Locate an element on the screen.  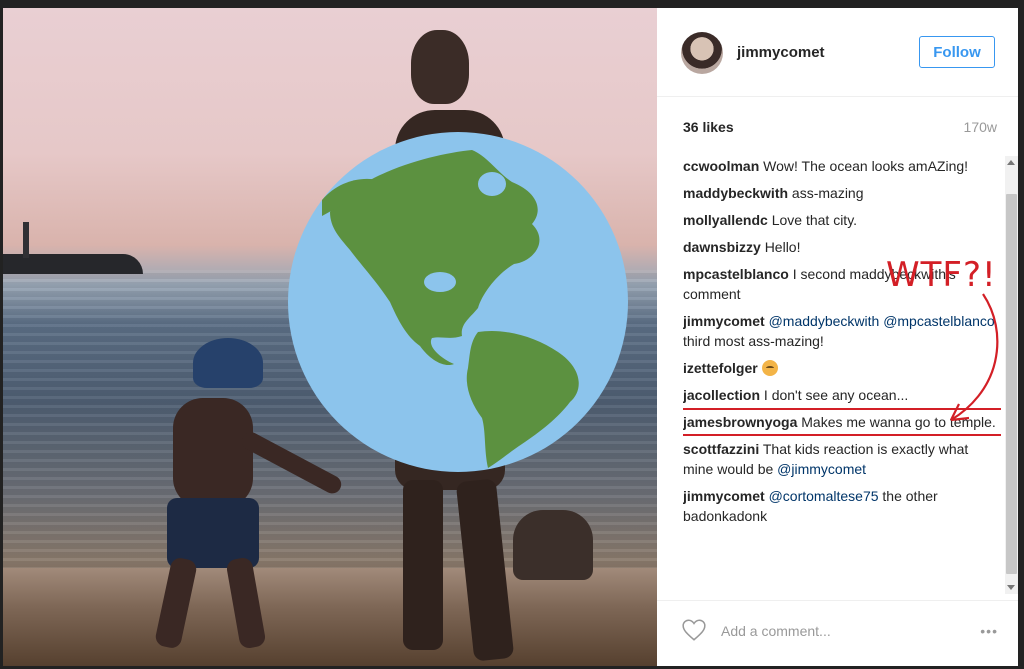
comment-mention-link: @maddybeckwith is located at coordinates (824, 321).